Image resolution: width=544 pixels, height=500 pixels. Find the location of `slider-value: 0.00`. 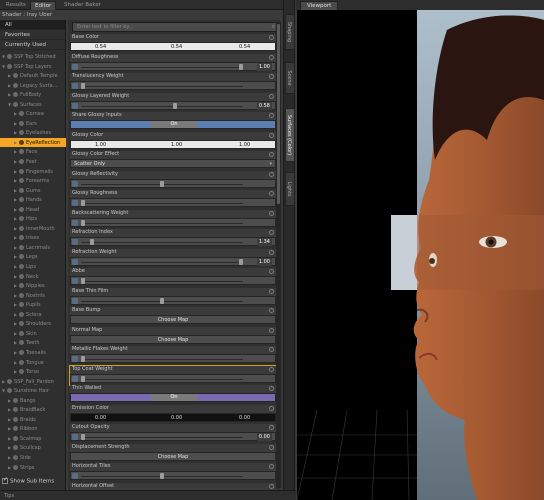

slider-value: 0.00 is located at coordinates (264, 437).